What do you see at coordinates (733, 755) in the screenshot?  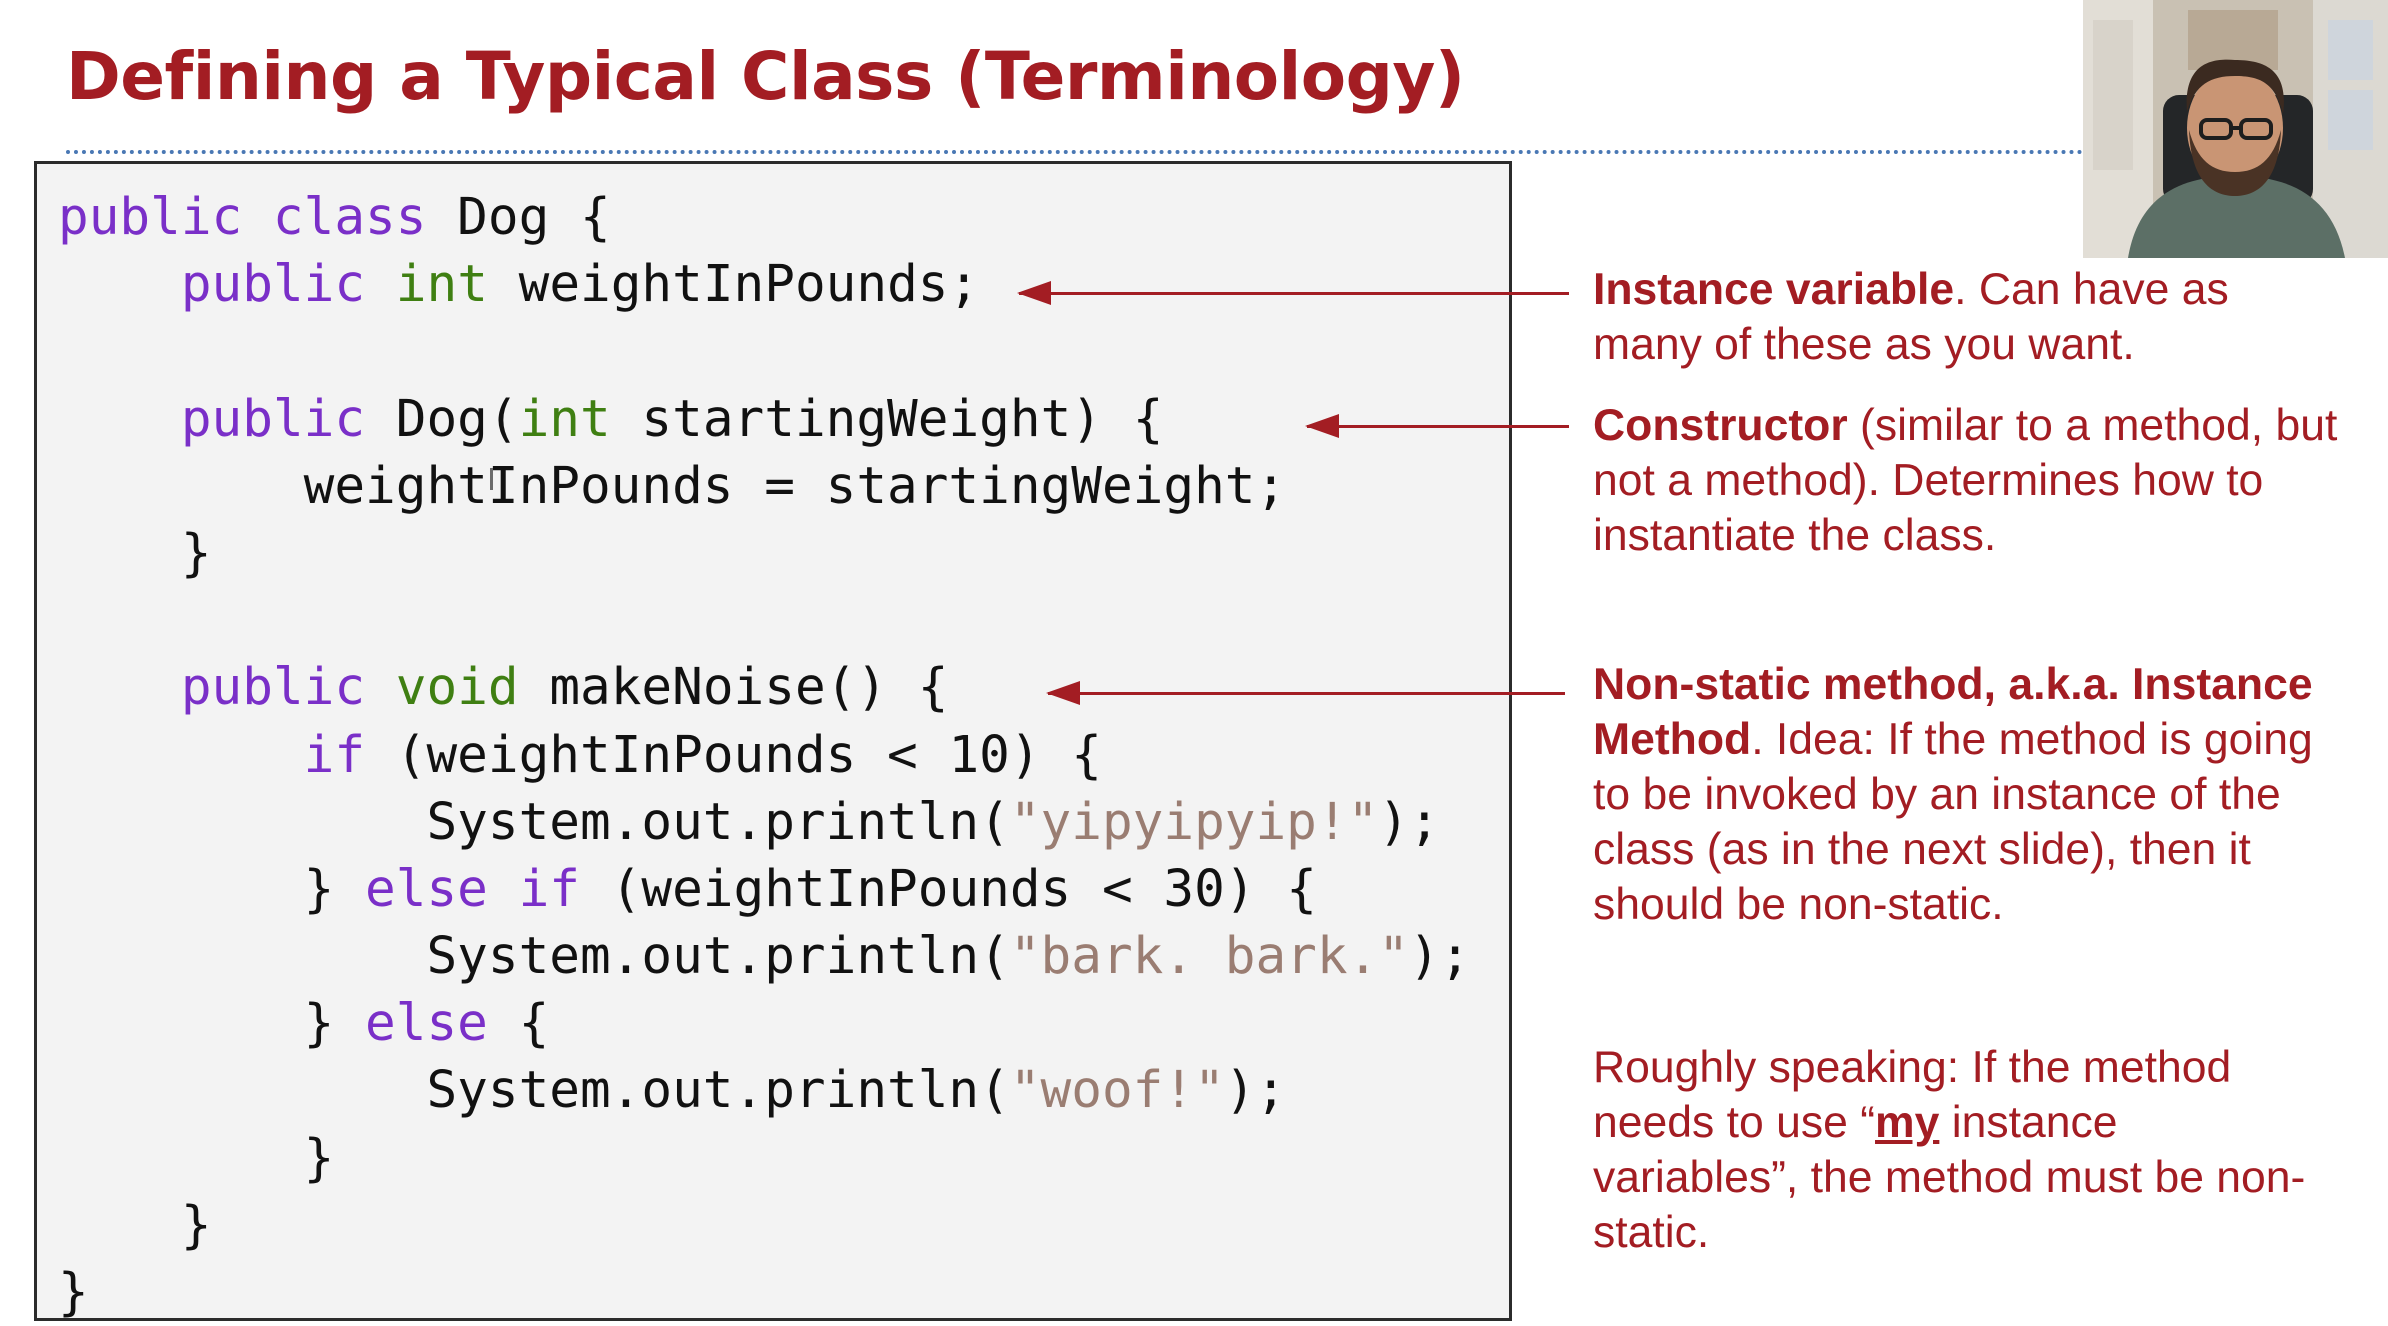 I see `code-text: (weightInPounds < 10) {` at bounding box center [733, 755].